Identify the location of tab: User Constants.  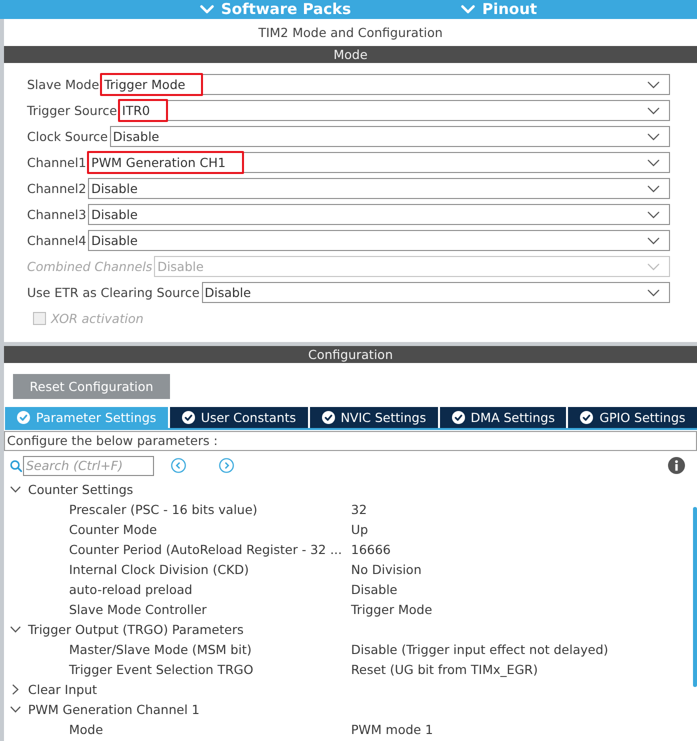
(239, 417).